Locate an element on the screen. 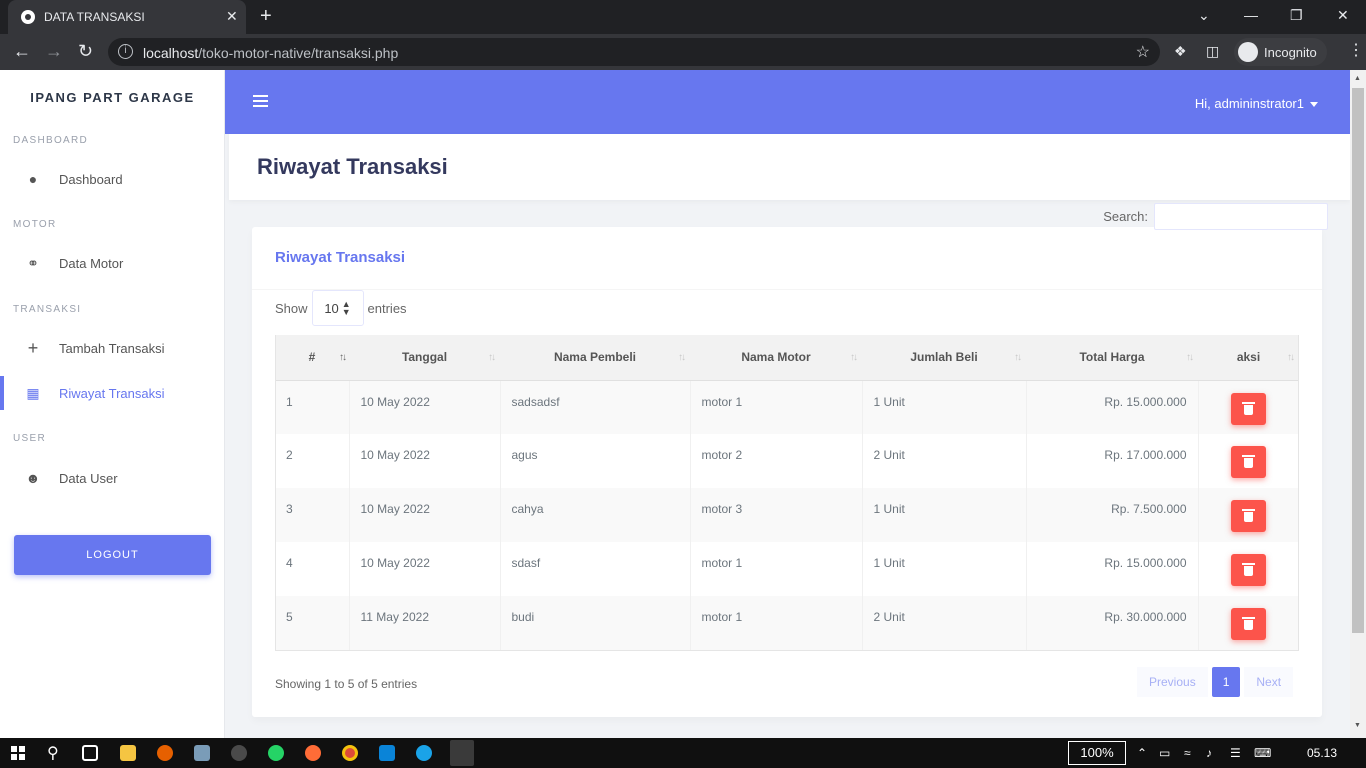 The width and height of the screenshot is (1366, 768). firefox-icon is located at coordinates (165, 753).